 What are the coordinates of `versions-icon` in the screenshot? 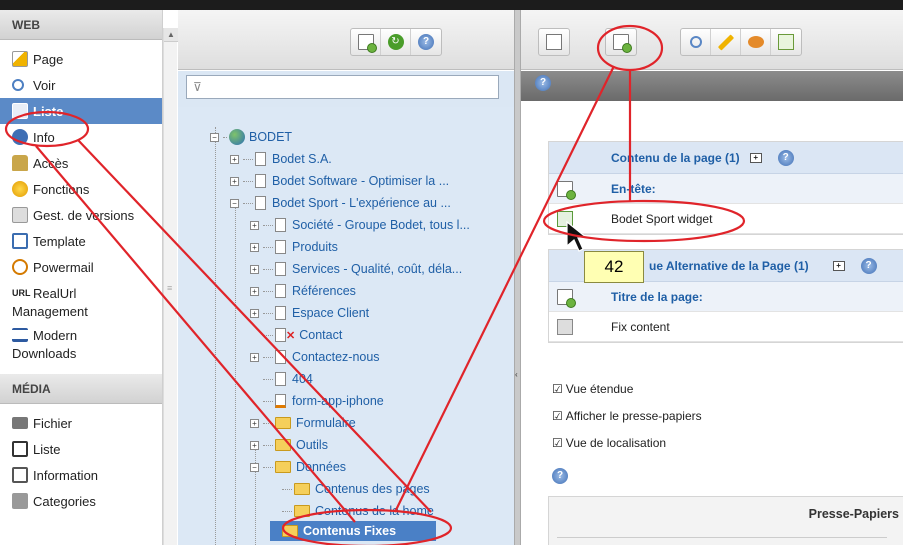 It's located at (20, 215).